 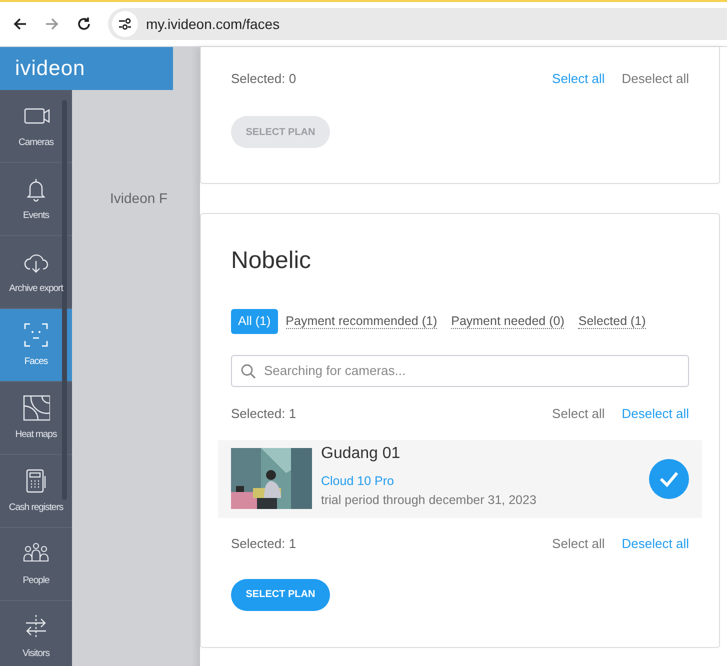 I want to click on camera-row: Gudang 01 Cloud 10 Pro trial period through december 31, 2023, so click(x=460, y=479).